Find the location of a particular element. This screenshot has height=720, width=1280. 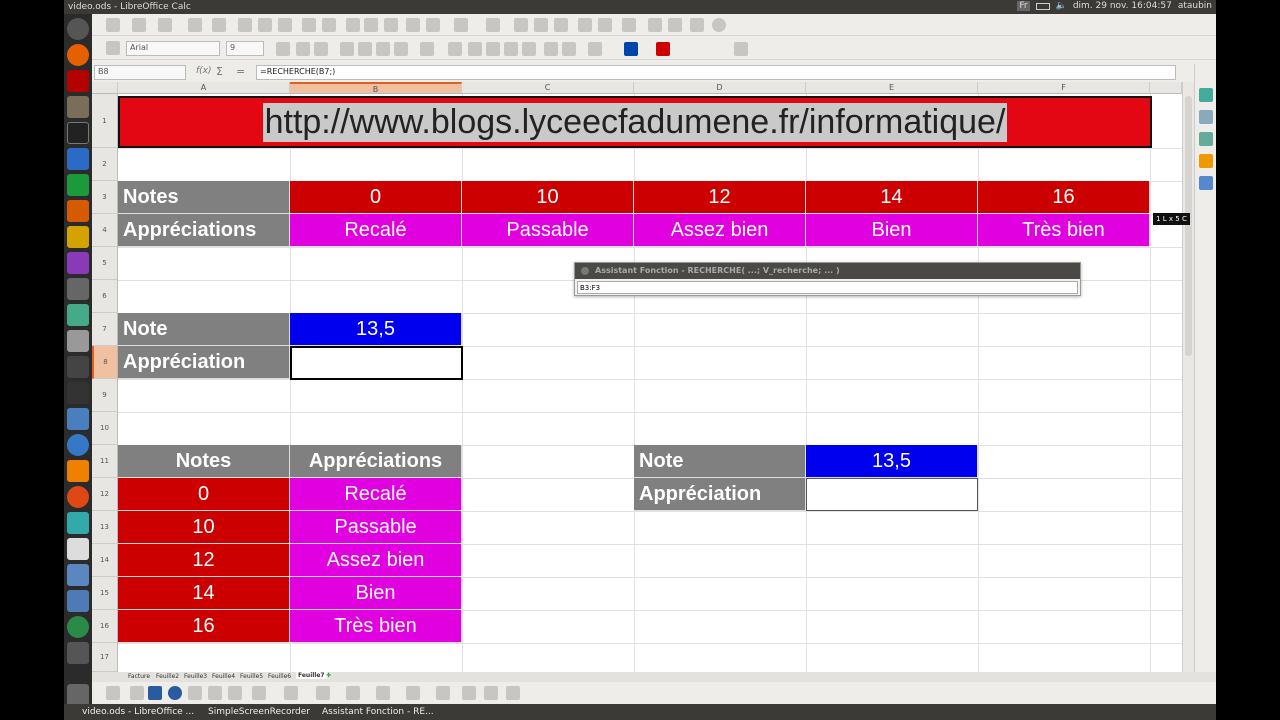

justify-icon is located at coordinates (401, 49).